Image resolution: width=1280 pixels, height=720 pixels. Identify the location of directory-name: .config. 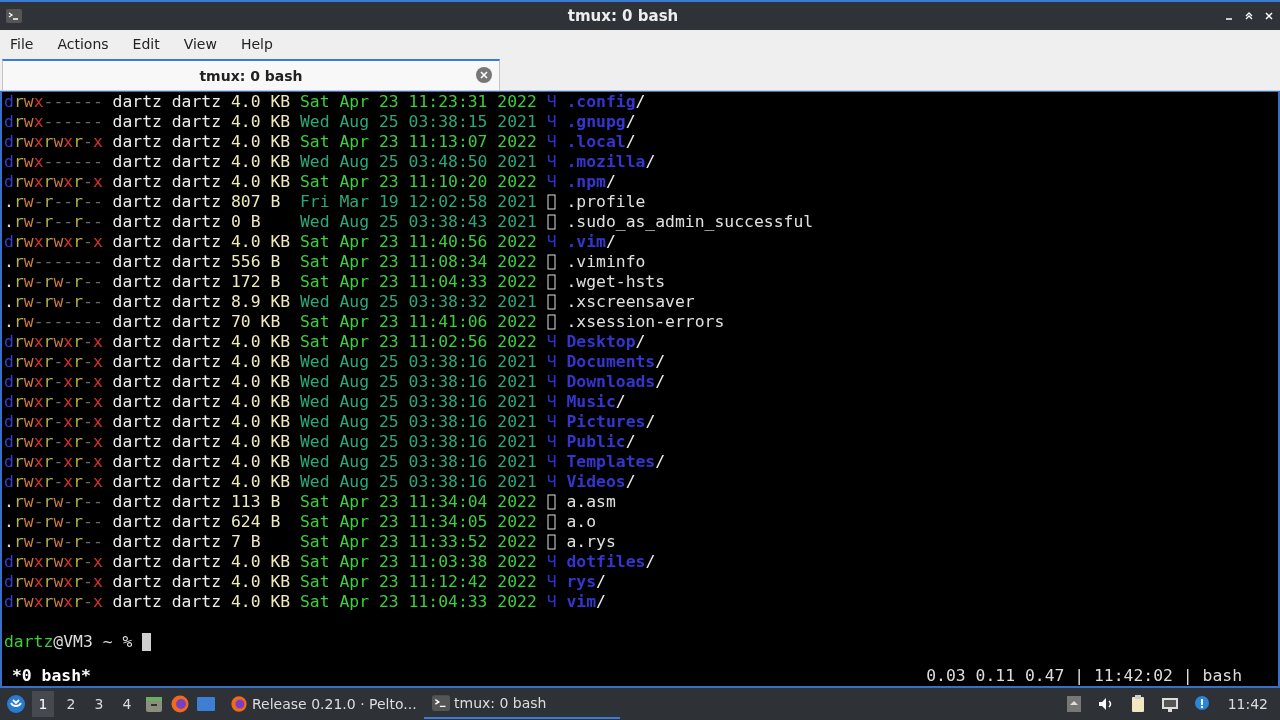
(601, 101).